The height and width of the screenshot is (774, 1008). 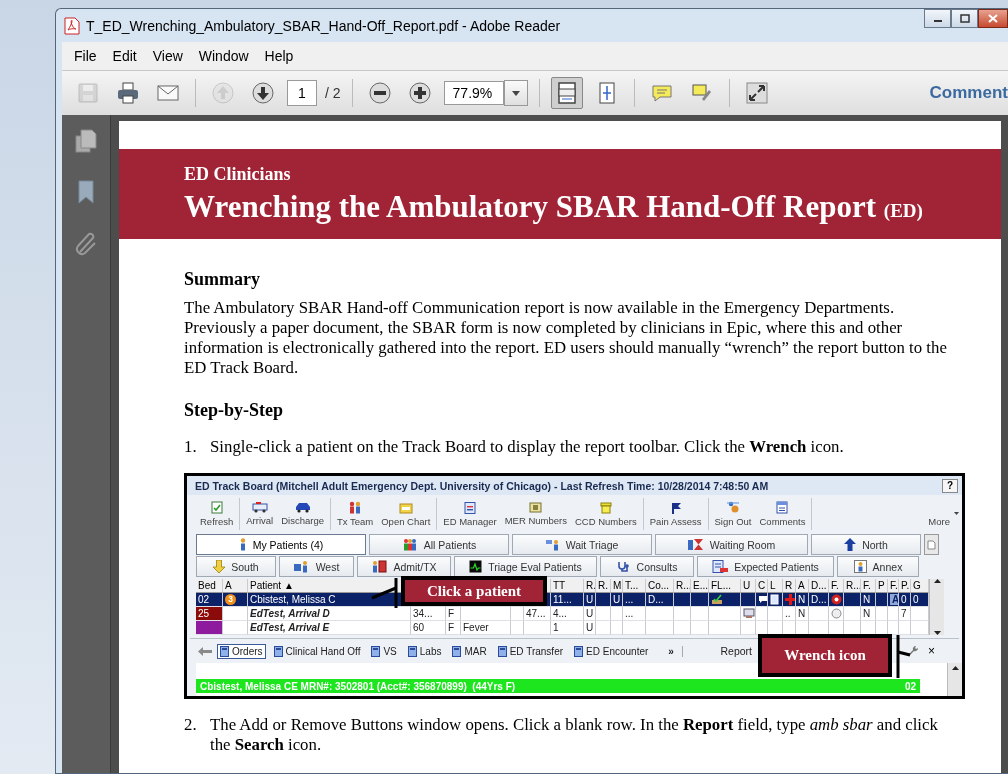 What do you see at coordinates (424, 651) in the screenshot?
I see `report-button: Labs` at bounding box center [424, 651].